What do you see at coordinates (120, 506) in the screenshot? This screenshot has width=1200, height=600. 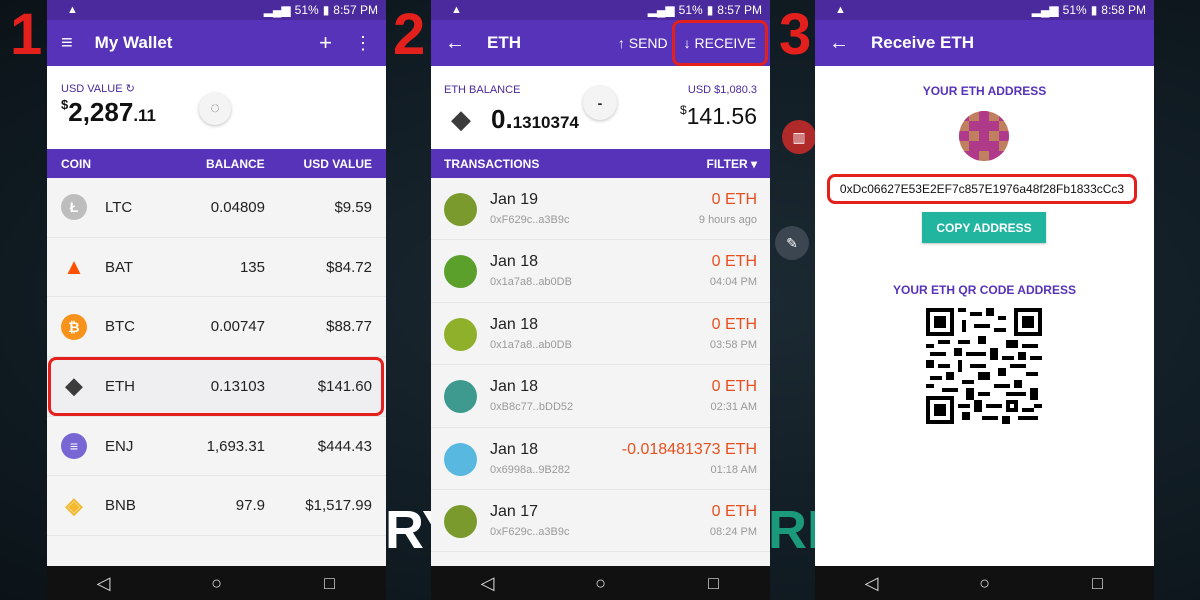 I see `coin-symbol: BNB` at bounding box center [120, 506].